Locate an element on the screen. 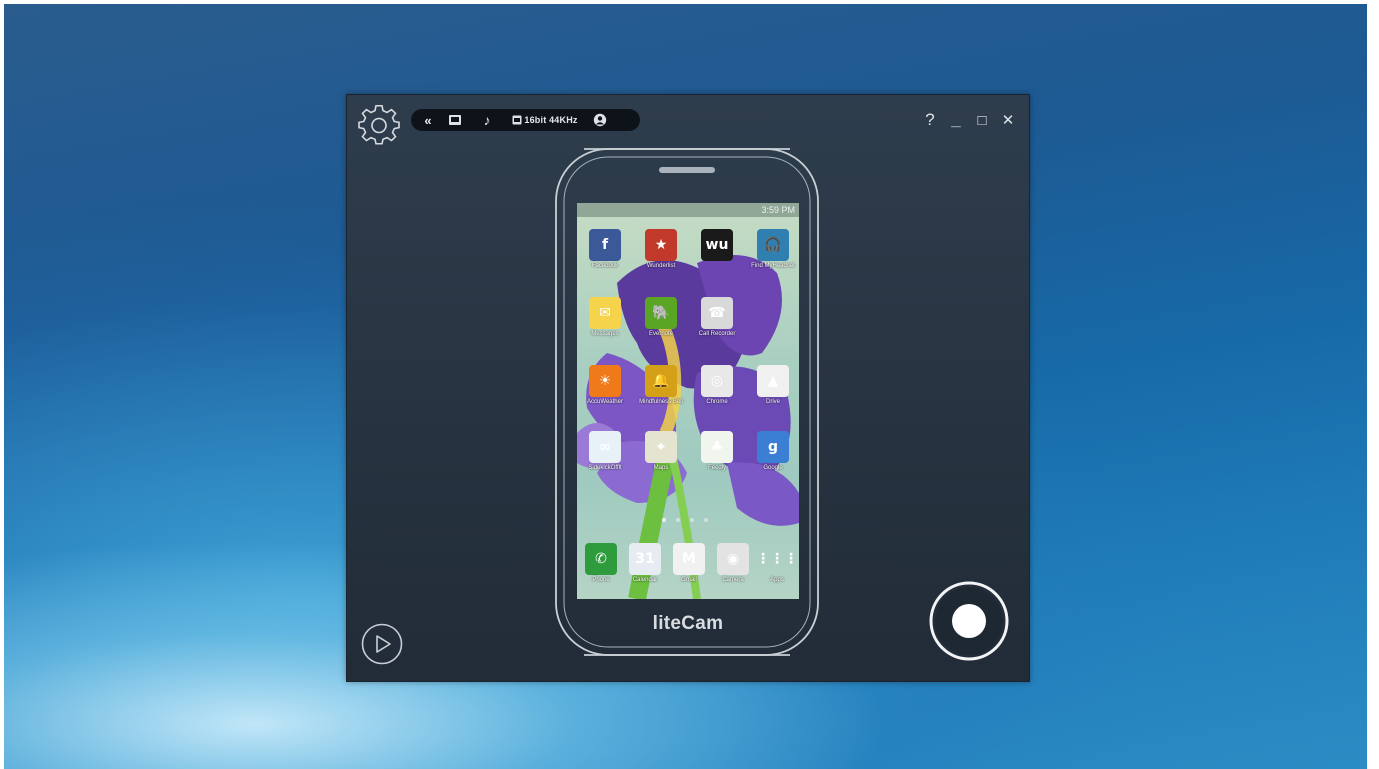 Image resolution: width=1379 pixels, height=769 pixels. app-glyph: wu is located at coordinates (717, 245).